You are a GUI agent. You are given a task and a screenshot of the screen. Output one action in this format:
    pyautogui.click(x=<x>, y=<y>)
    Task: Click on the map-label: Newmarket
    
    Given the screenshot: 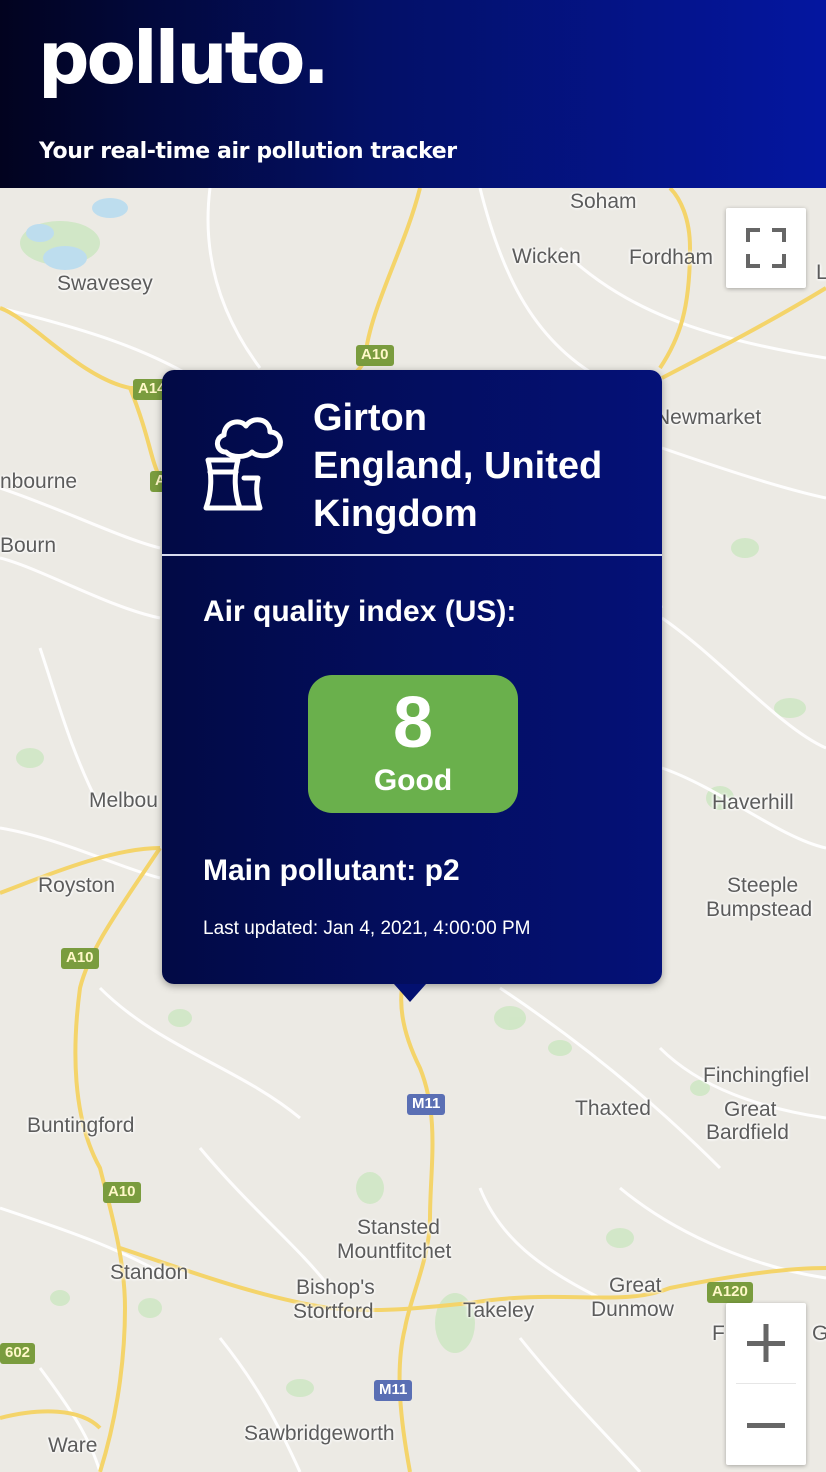 What is the action you would take?
    pyautogui.click(x=708, y=417)
    